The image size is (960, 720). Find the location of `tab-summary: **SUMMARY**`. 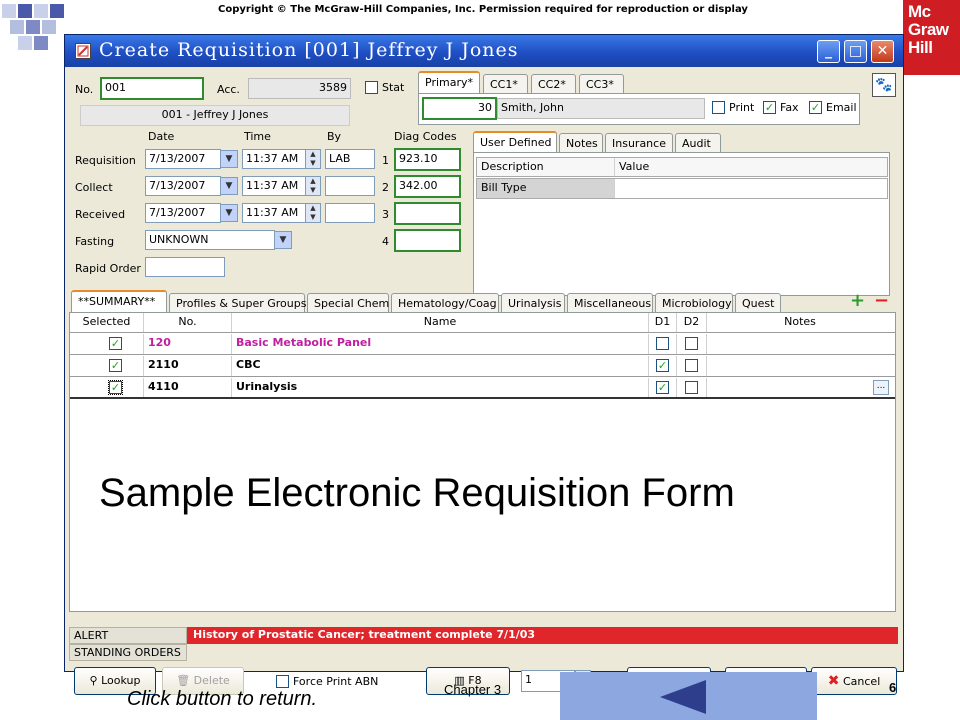

tab-summary: **SUMMARY** is located at coordinates (119, 301).